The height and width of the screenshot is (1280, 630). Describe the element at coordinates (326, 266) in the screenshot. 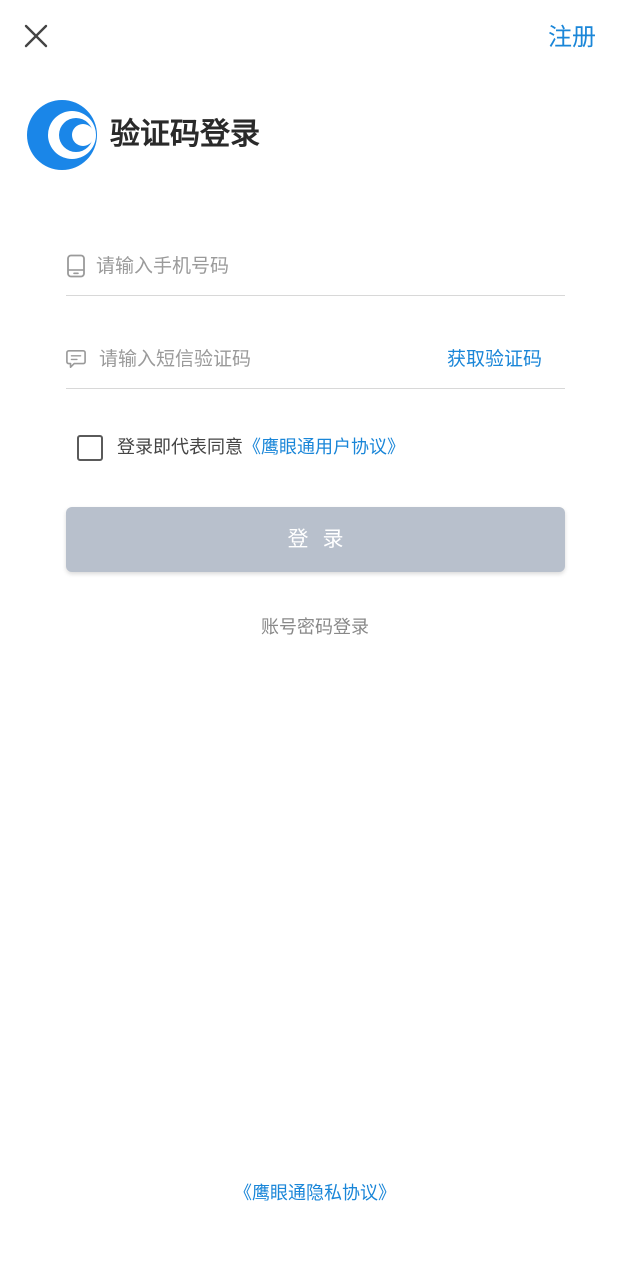

I see `phone-input` at that location.